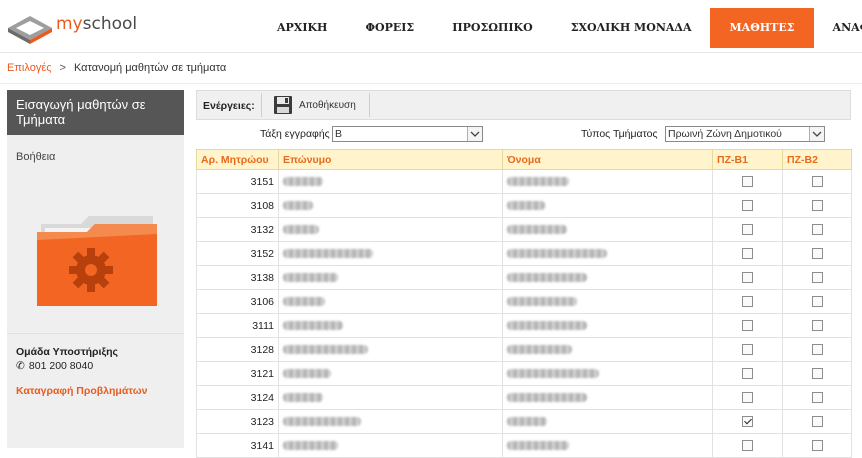  I want to click on table-row: 3124, so click(524, 397).